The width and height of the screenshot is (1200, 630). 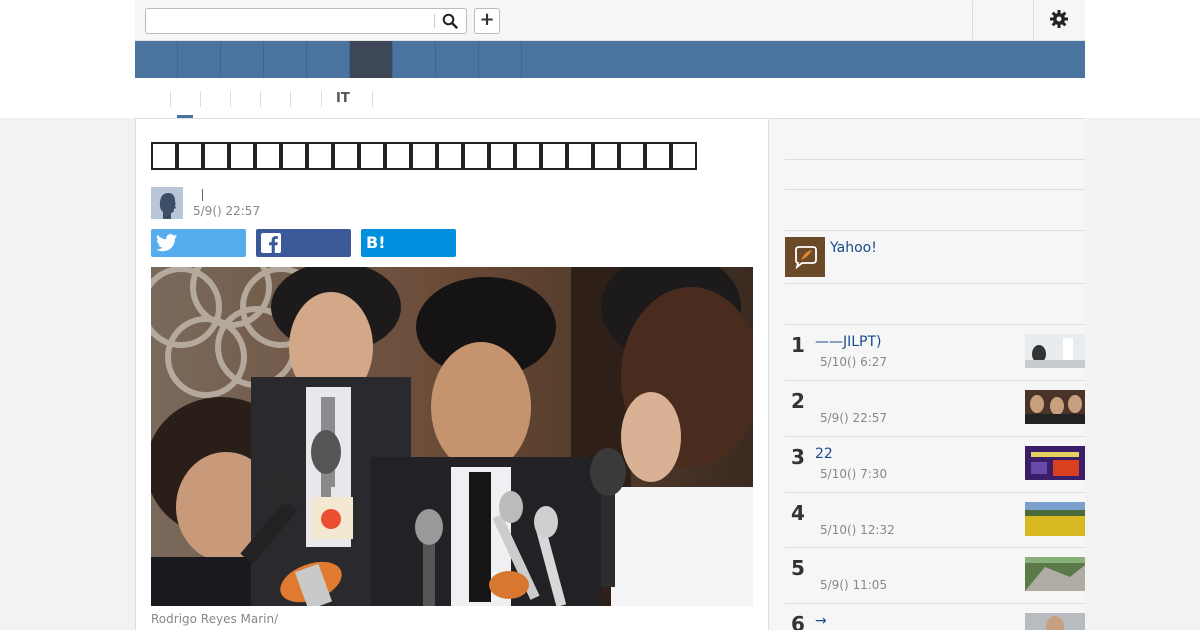 I want to click on search-divider, so click(x=434, y=21).